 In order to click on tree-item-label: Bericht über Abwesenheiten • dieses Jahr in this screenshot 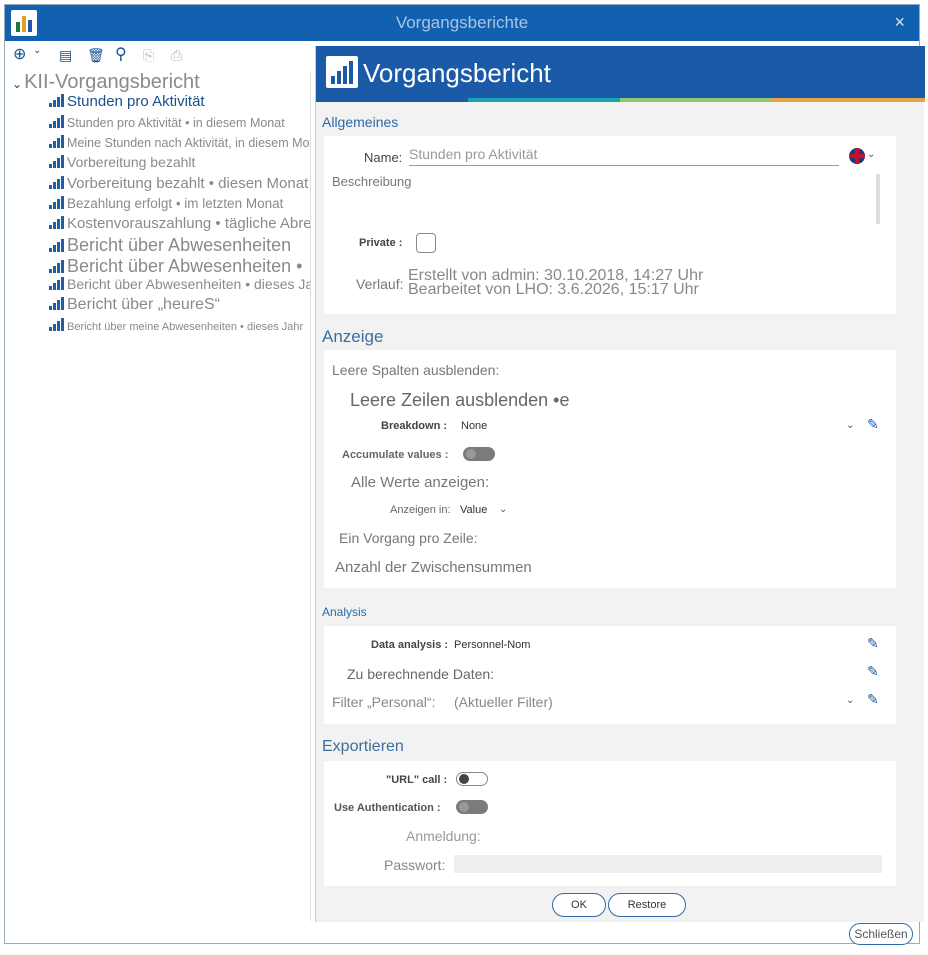, I will do `click(189, 284)`.